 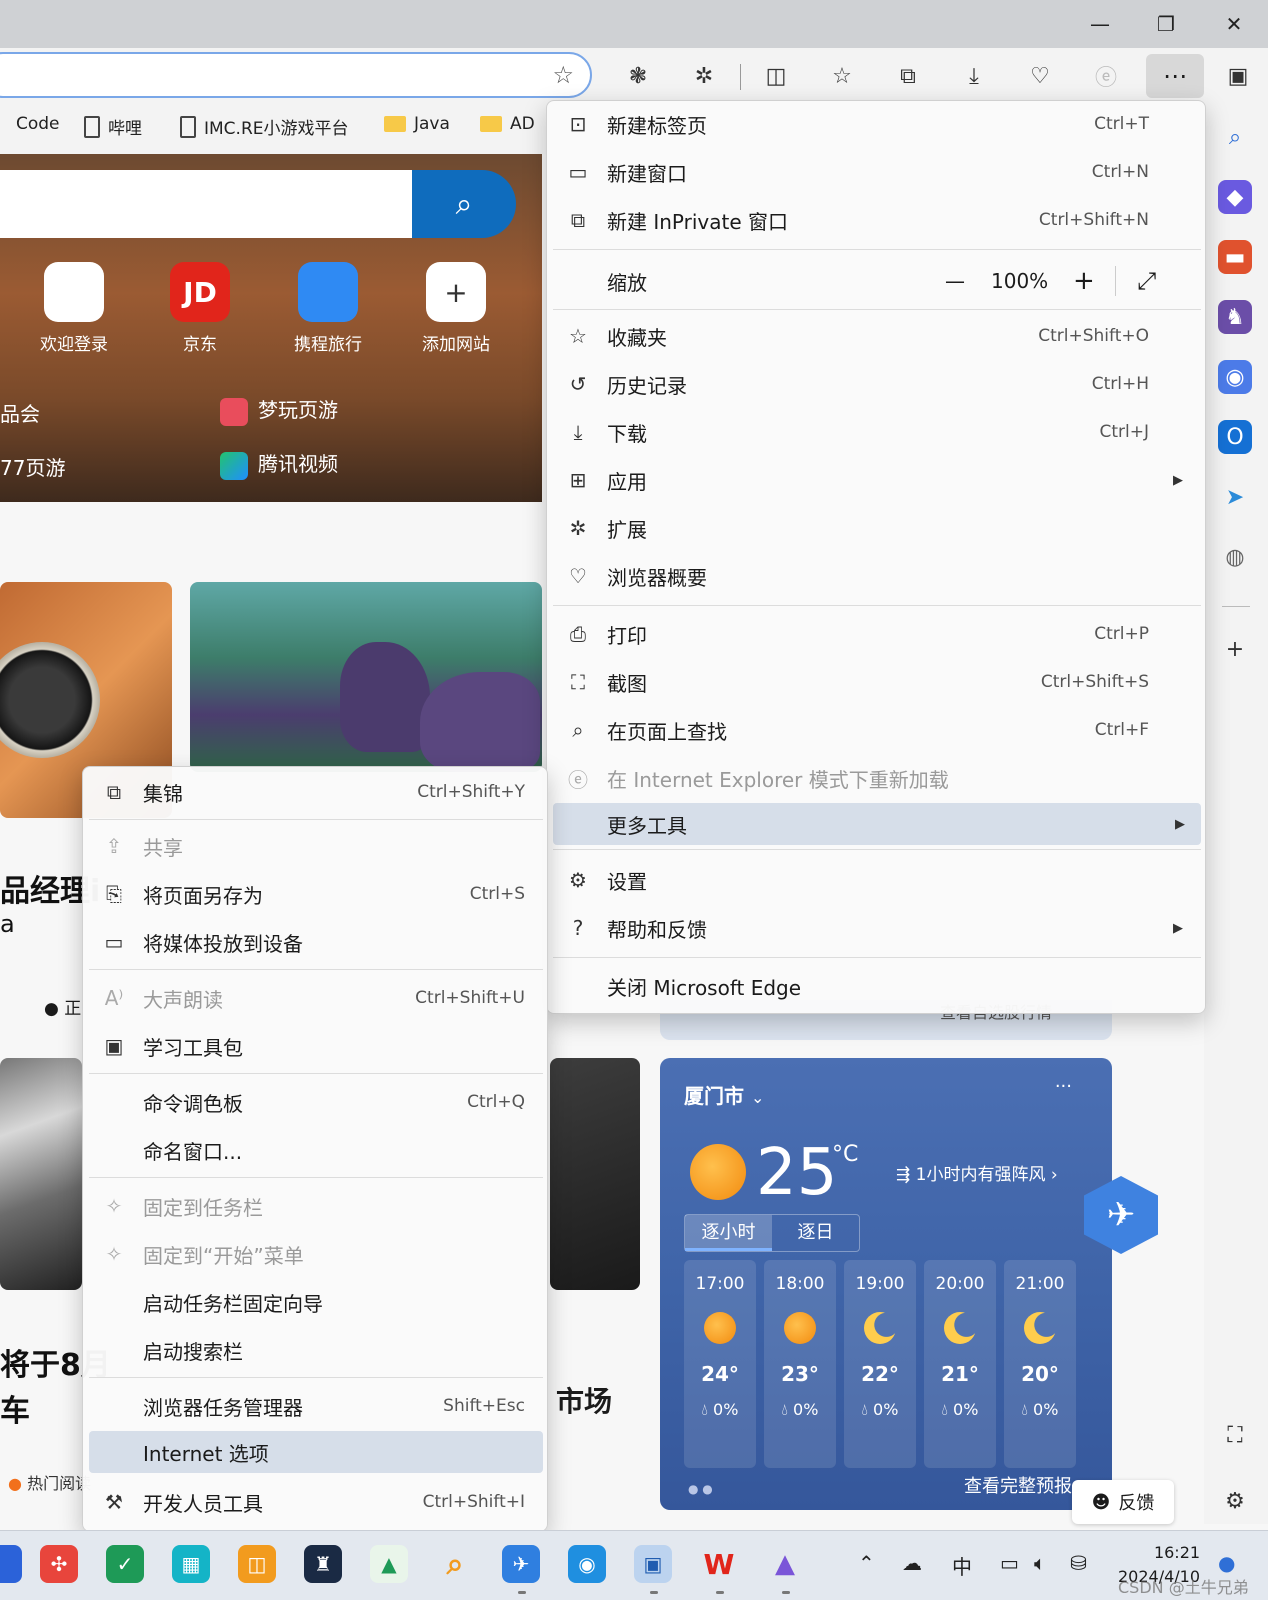 What do you see at coordinates (206, 204) in the screenshot?
I see `web-search-input` at bounding box center [206, 204].